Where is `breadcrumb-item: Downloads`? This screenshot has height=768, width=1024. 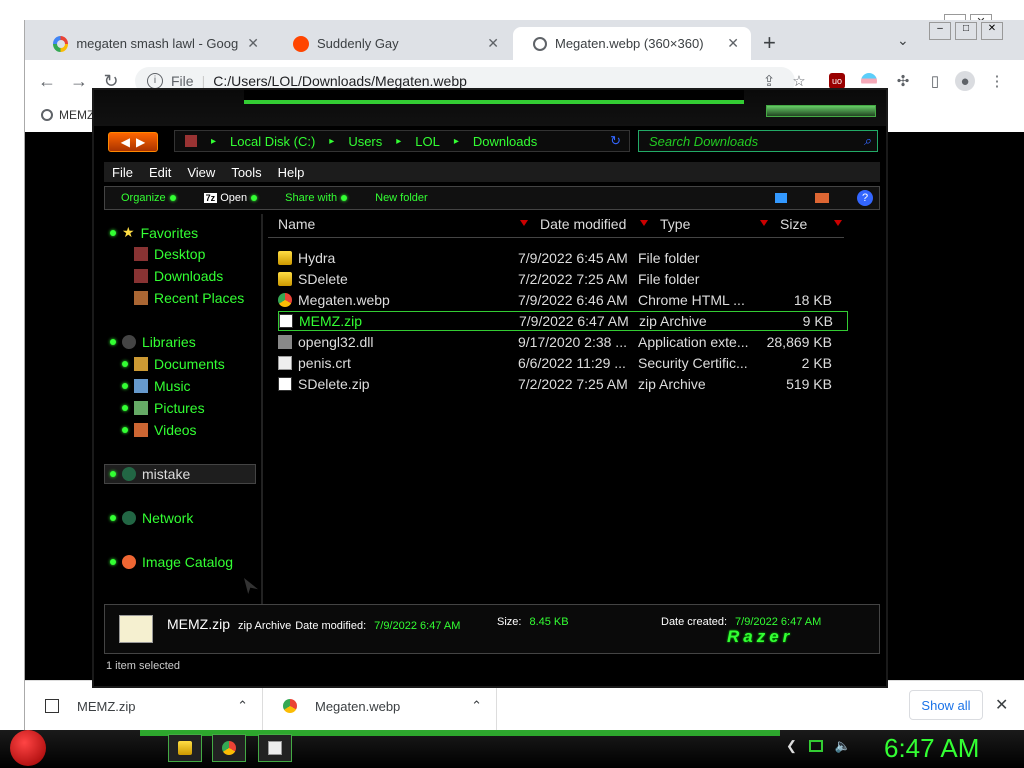
breadcrumb-item: Downloads is located at coordinates (505, 141).